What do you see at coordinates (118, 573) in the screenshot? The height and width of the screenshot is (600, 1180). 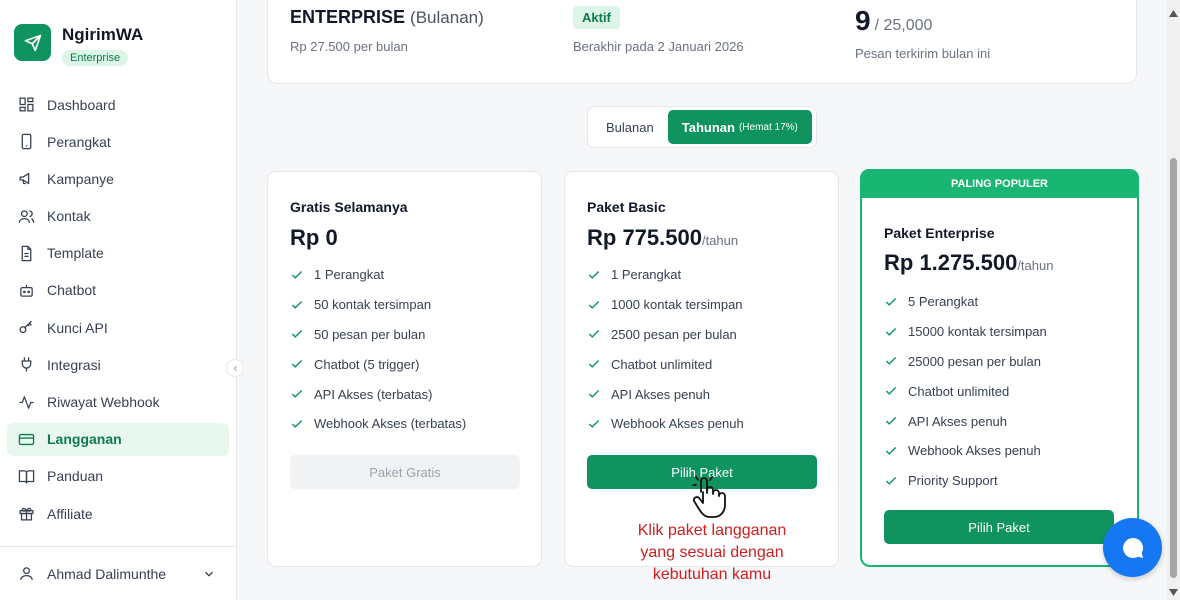 I see `user-menu: Ahmad Dalimunthe` at bounding box center [118, 573].